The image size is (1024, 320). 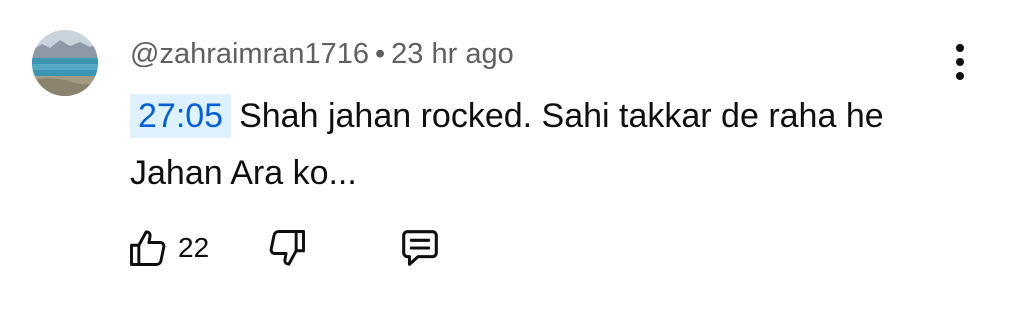 What do you see at coordinates (167, 248) in the screenshot?
I see `like-button: 22` at bounding box center [167, 248].